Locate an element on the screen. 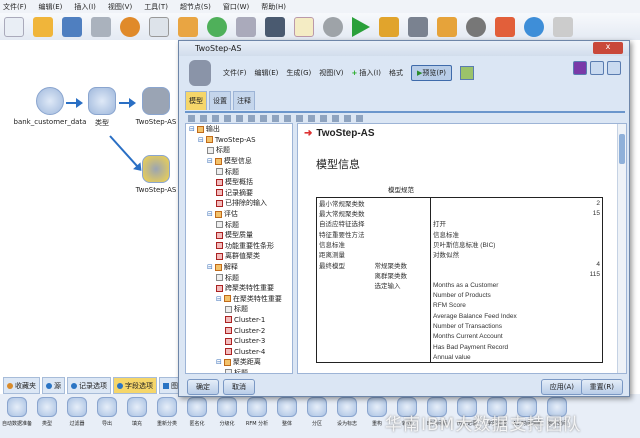  promote-icon is located at coordinates (239, 118).